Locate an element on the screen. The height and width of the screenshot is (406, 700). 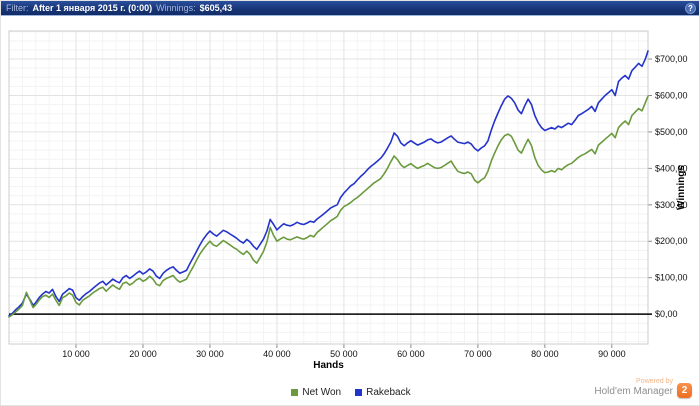
legend-item-net-won: Net Won is located at coordinates (316, 392).